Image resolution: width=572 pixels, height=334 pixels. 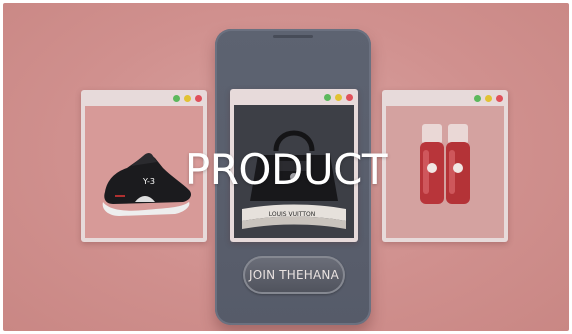 What do you see at coordinates (144, 172) in the screenshot?
I see `sneaker-image: Y-3` at bounding box center [144, 172].